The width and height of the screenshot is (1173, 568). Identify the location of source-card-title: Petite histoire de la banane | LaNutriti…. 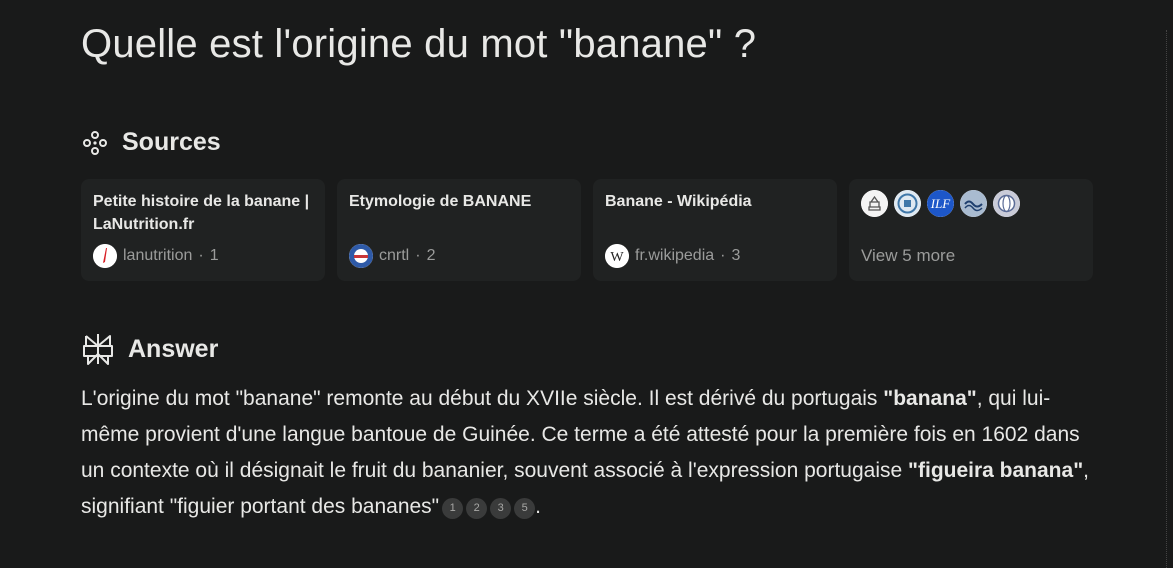
(201, 213).